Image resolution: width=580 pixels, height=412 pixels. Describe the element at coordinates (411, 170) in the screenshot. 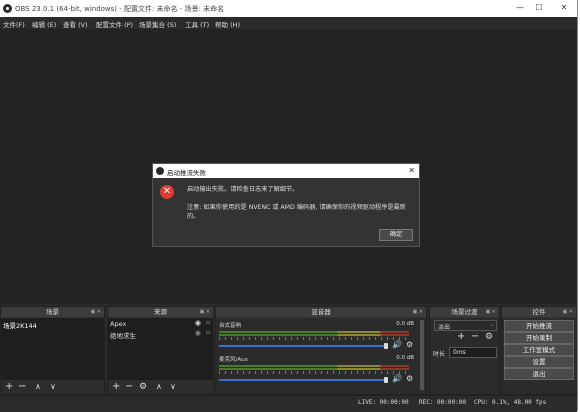

I see `dialog-close-icon: ✕` at that location.